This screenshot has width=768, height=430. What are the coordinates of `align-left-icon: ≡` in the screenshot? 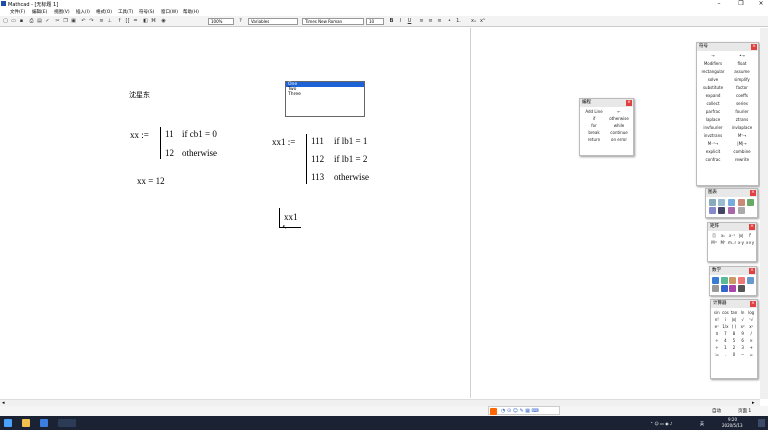 It's located at (421, 21).